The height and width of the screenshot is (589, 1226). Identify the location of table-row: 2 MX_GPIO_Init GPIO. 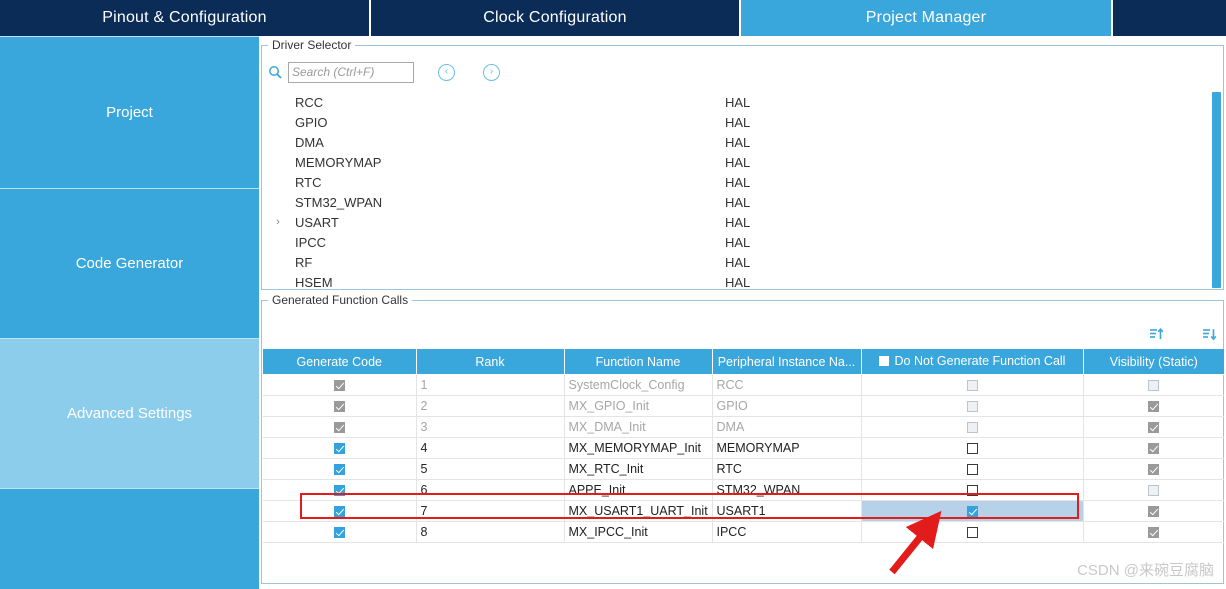
(743, 406).